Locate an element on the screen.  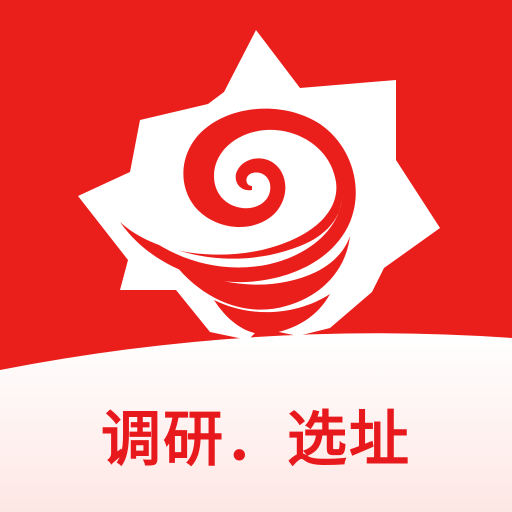
tagline-text: 调研．选址 is located at coordinates (256, 440).